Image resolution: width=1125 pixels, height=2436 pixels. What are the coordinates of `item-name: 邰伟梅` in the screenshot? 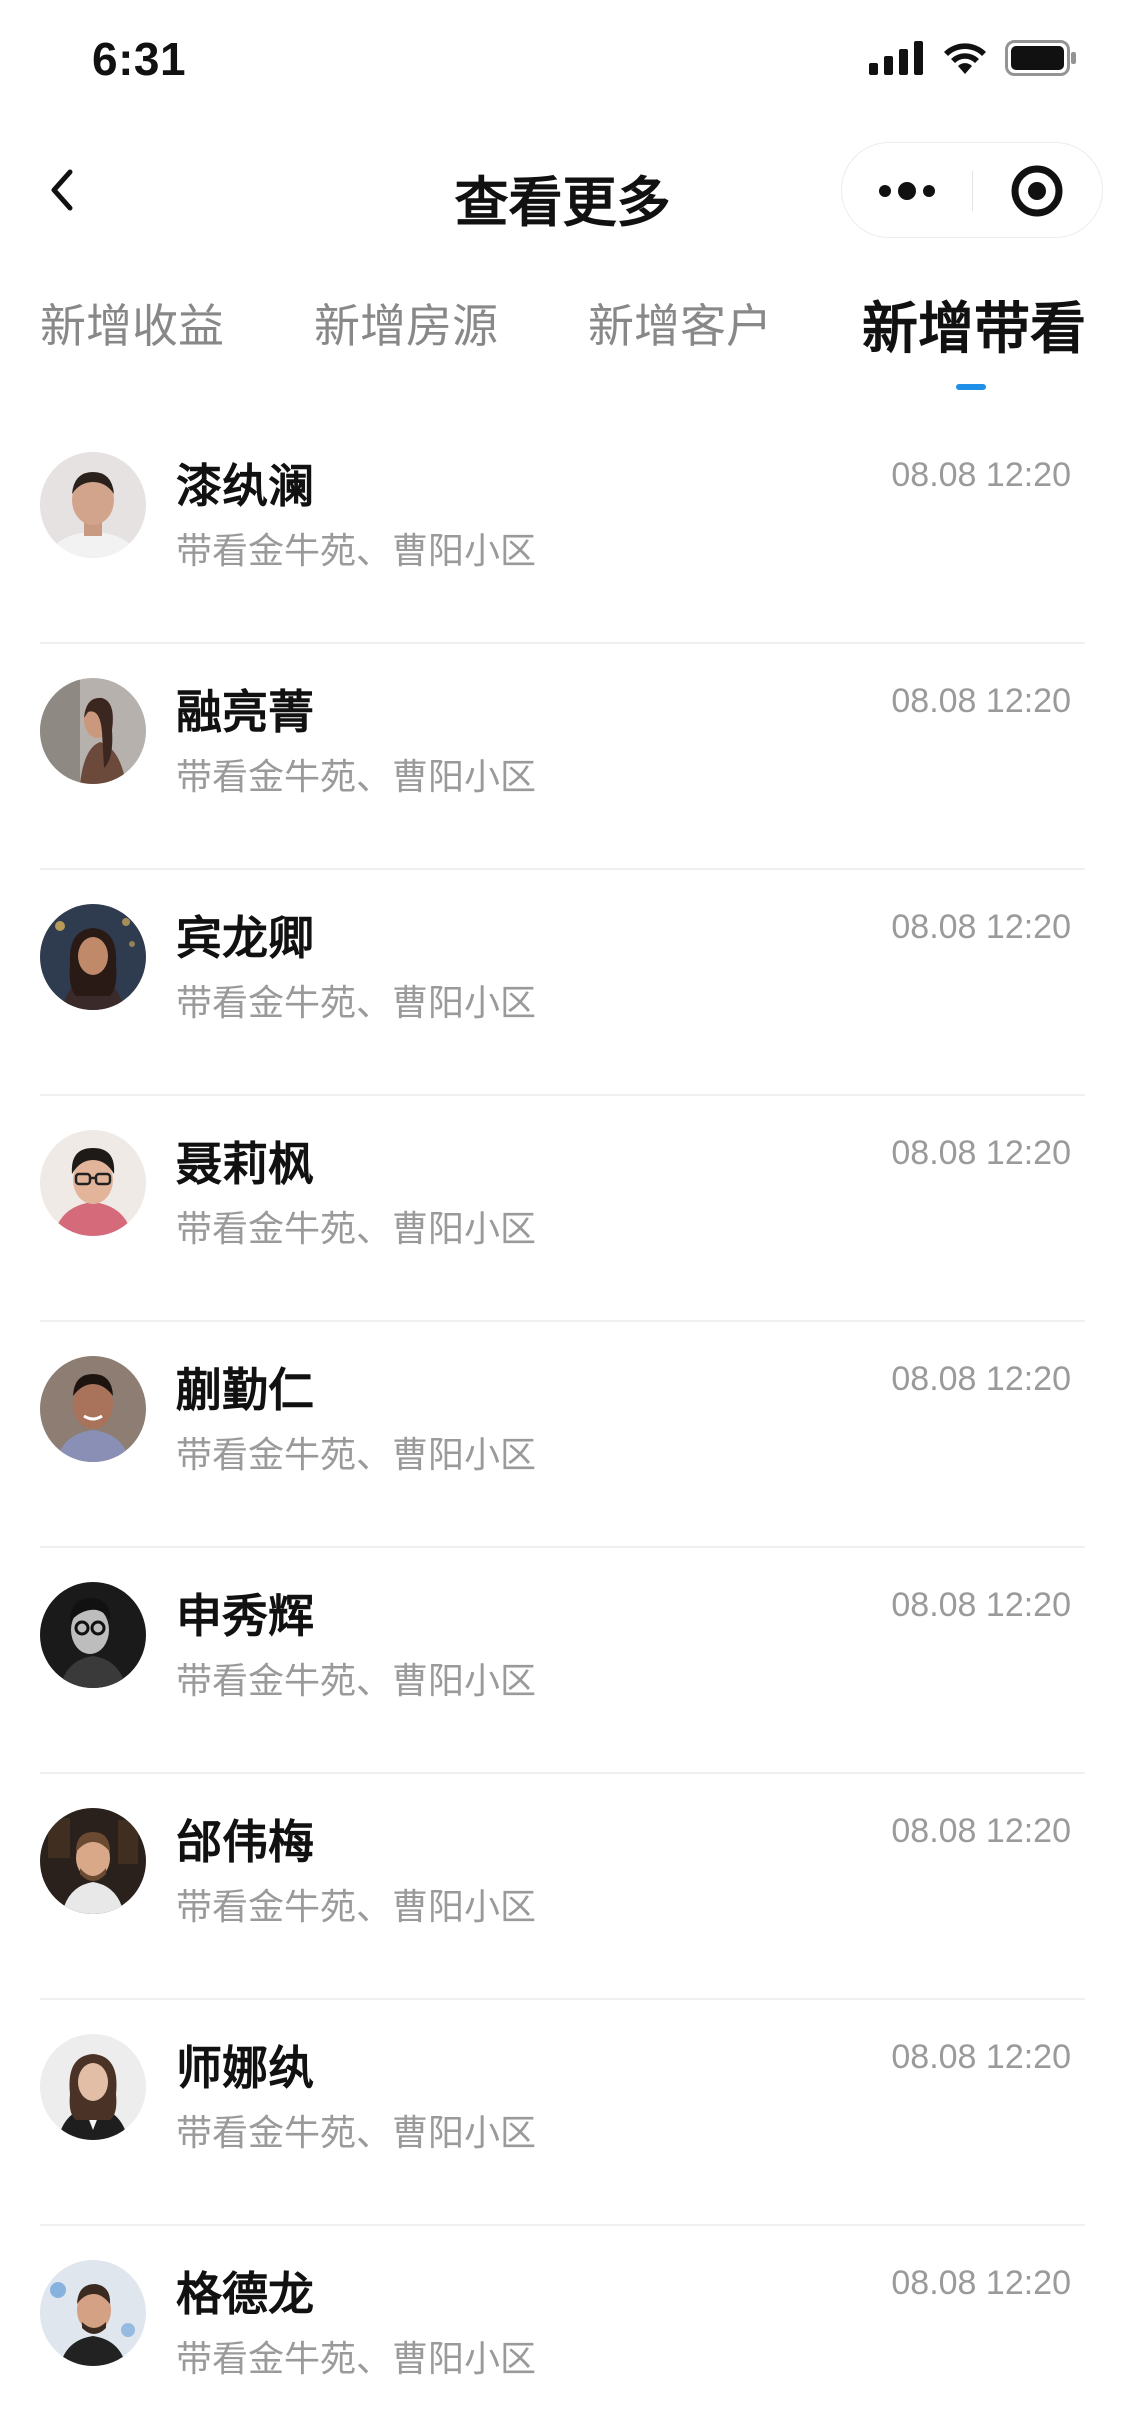 It's located at (245, 1842).